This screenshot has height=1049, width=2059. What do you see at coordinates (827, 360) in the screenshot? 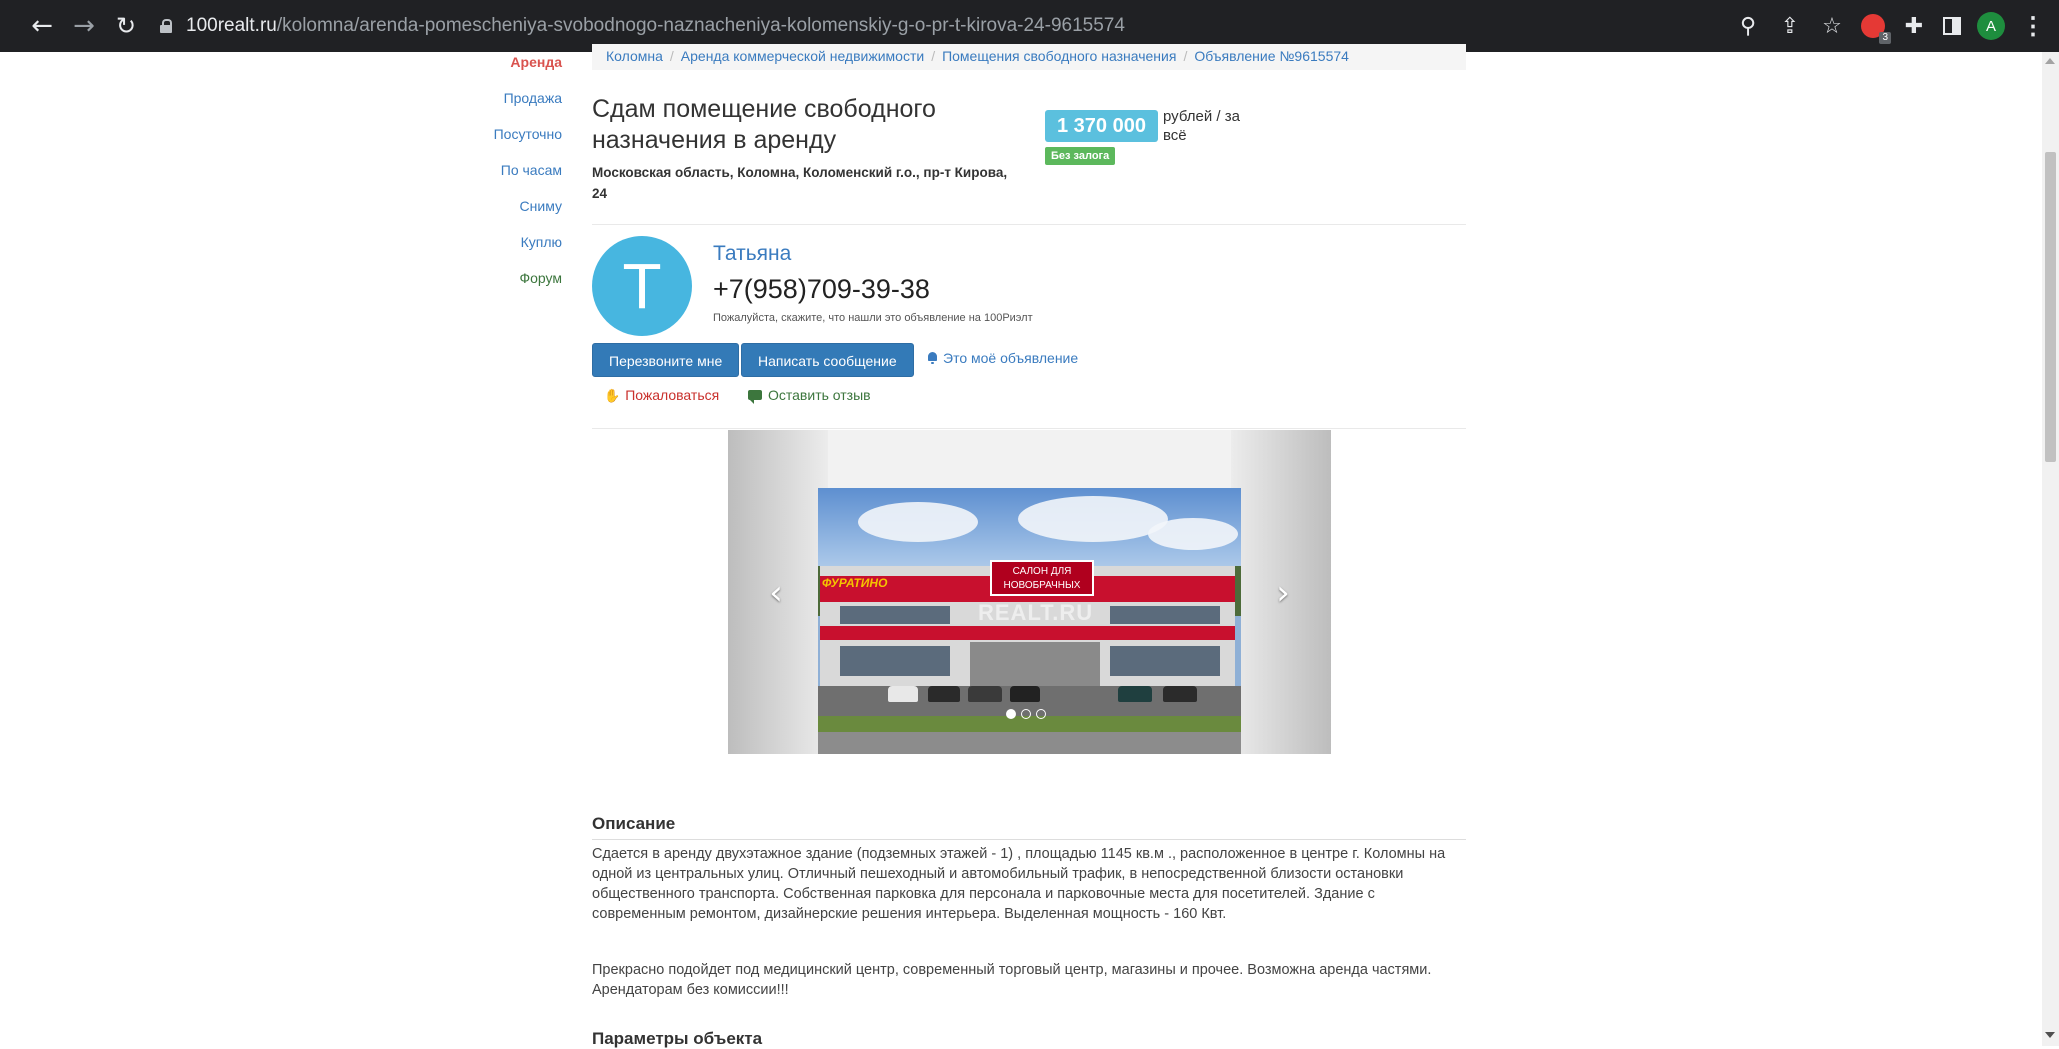
I see `write-message-button: Написать сообщение` at bounding box center [827, 360].